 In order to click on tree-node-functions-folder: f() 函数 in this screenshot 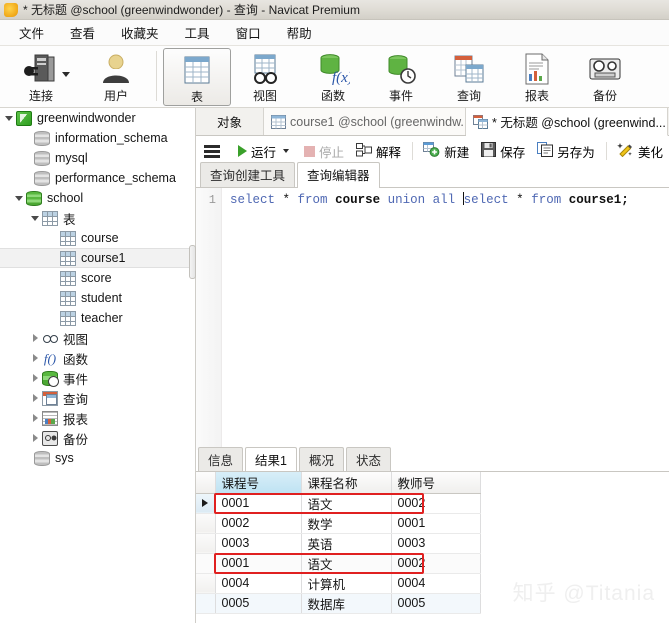, I will do `click(97, 358)`.